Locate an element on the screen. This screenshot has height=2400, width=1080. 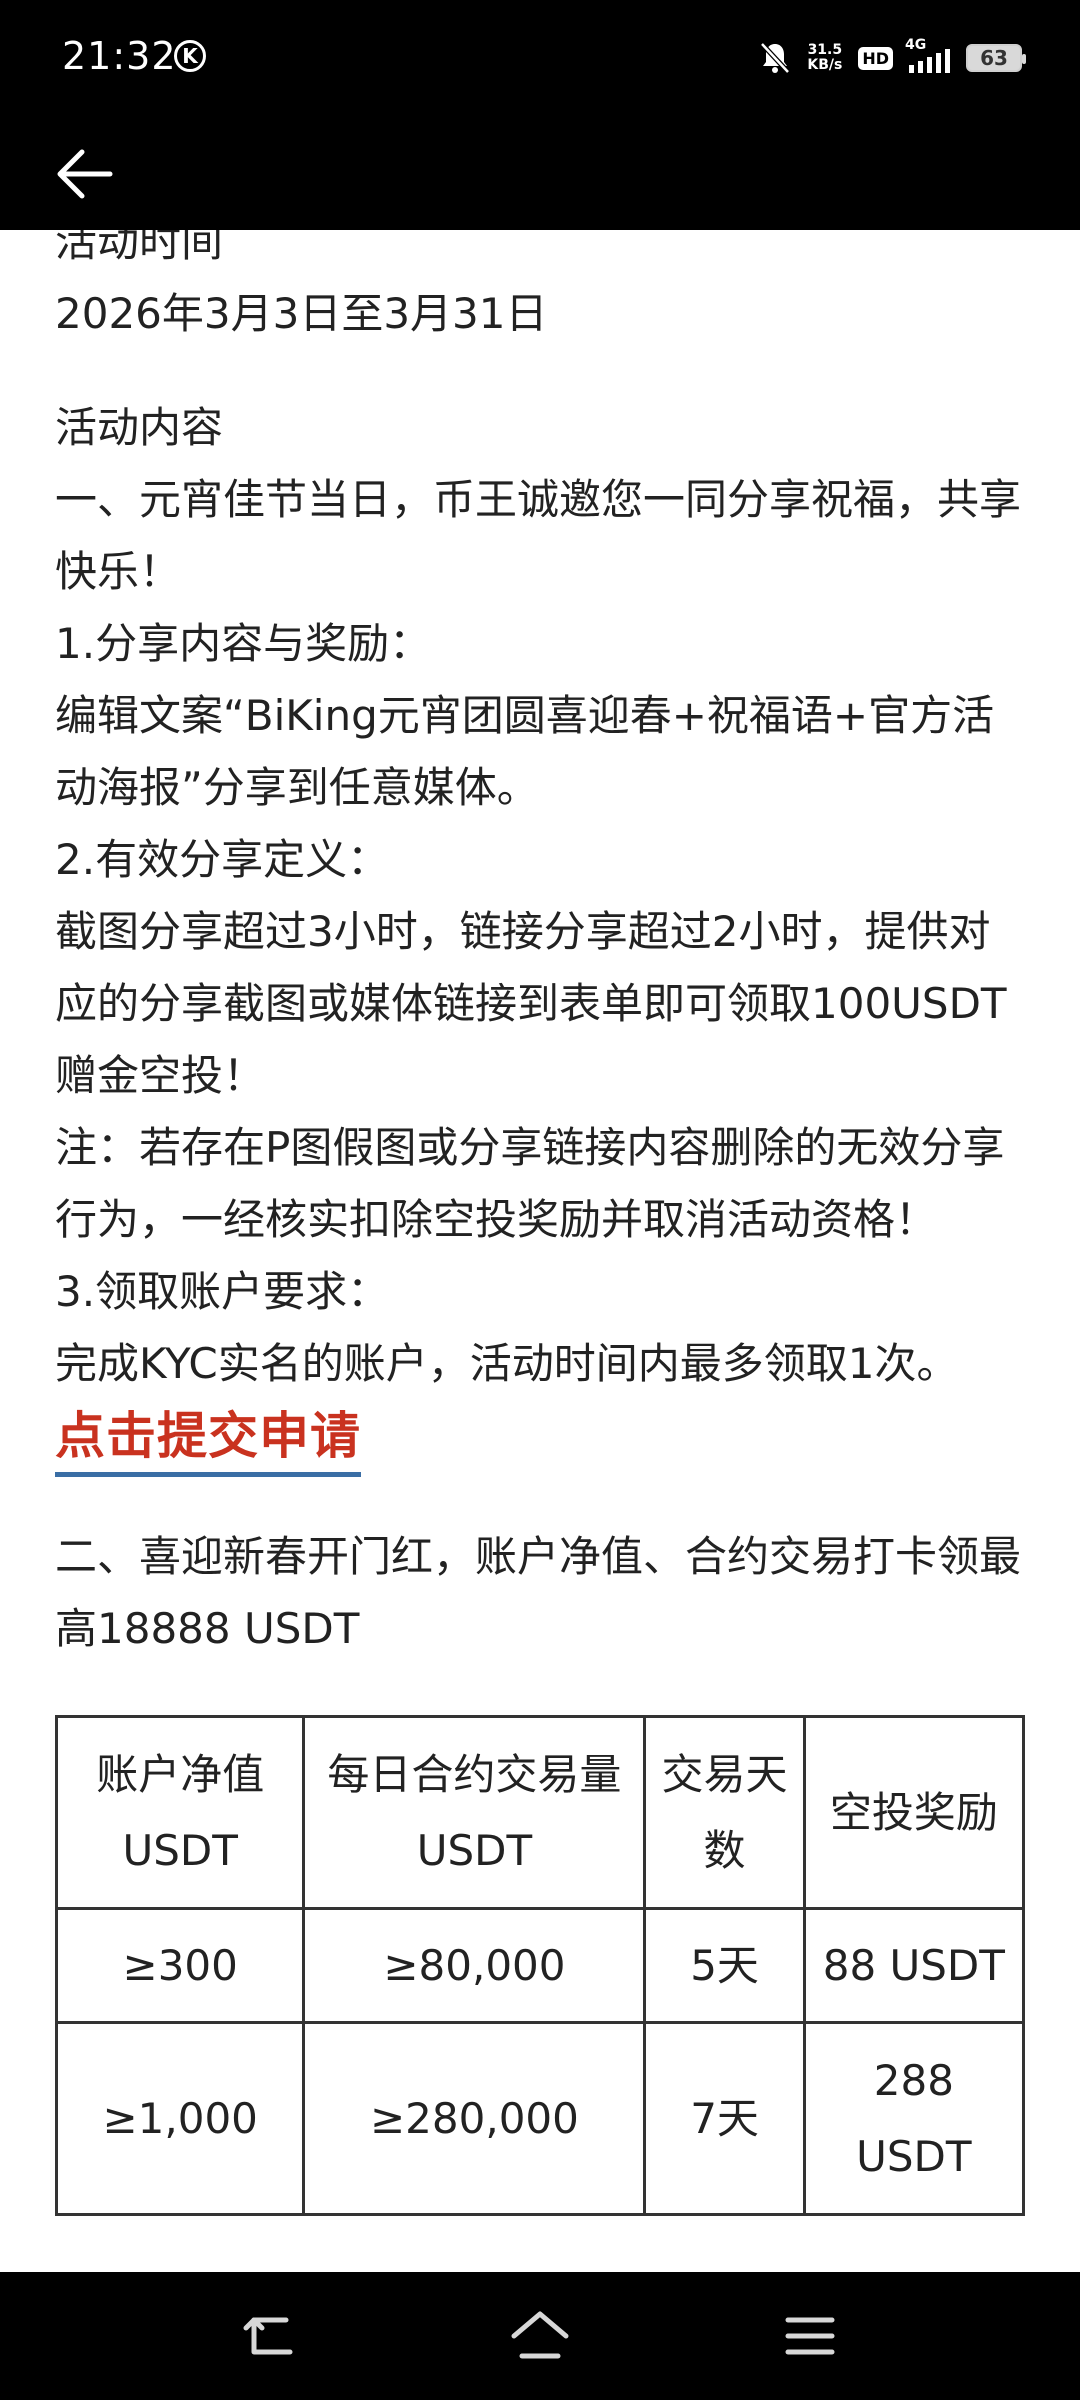
table-header-row: 账户净值USDT 每日合约交易量USDT 交易天数 空投奖励 is located at coordinates (540, 1812).